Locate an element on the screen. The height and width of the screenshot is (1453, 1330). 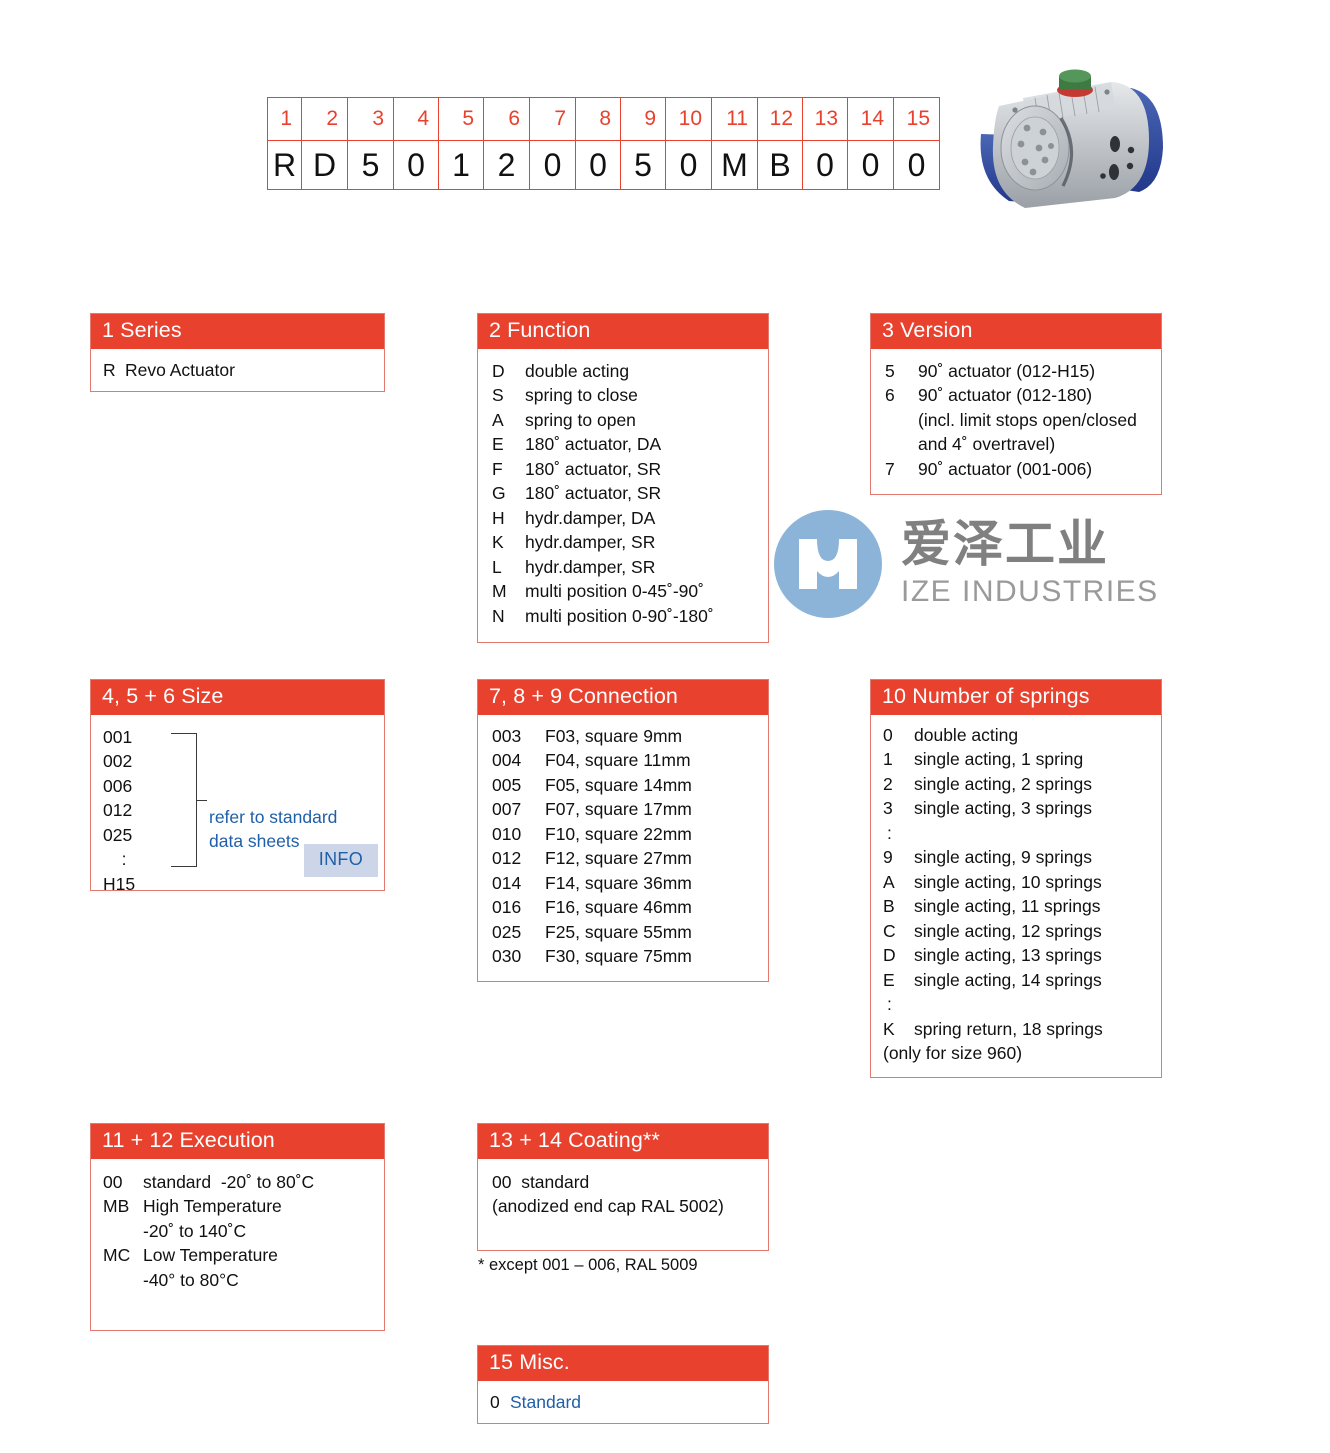
code-char-14: 0 is located at coordinates (870, 165).